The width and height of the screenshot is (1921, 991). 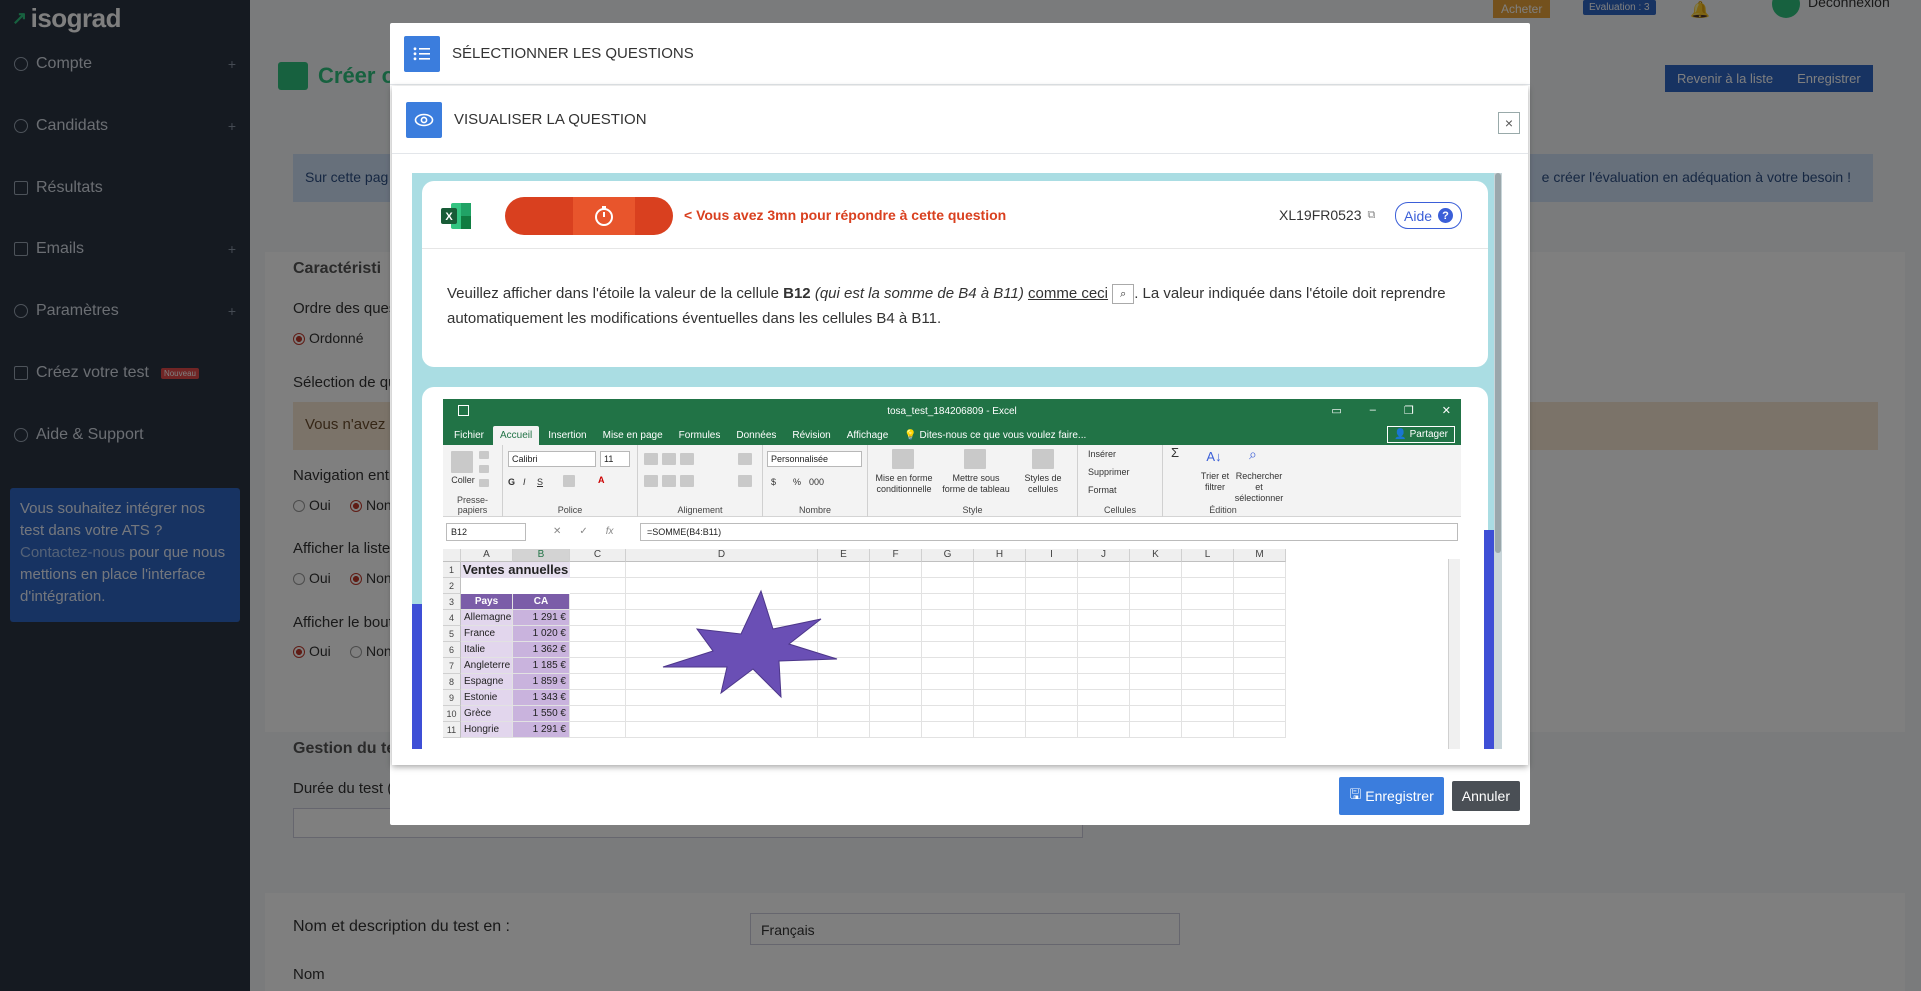 I want to click on scrollbar-thumb, so click(x=1498, y=363).